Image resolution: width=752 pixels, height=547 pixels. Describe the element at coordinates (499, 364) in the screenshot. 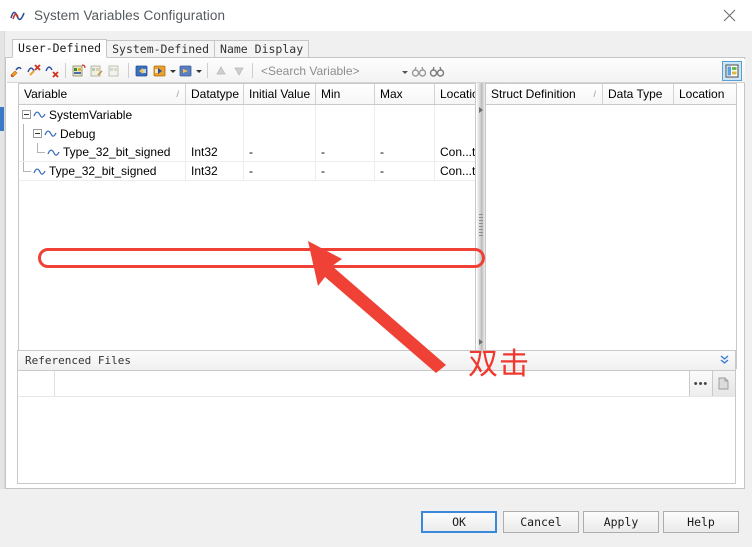

I see `annotation-text: 双击` at that location.